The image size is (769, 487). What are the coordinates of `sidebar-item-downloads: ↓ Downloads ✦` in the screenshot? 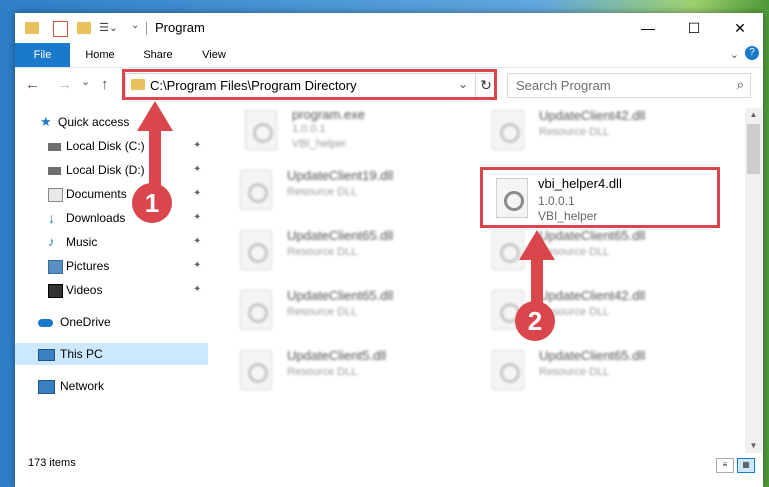 It's located at (128, 218).